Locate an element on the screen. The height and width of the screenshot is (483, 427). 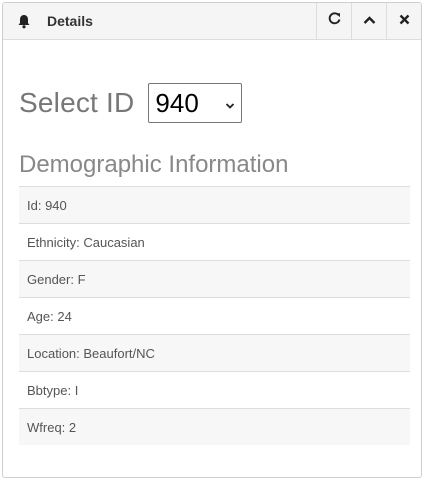
chevron-up-icon is located at coordinates (369, 21).